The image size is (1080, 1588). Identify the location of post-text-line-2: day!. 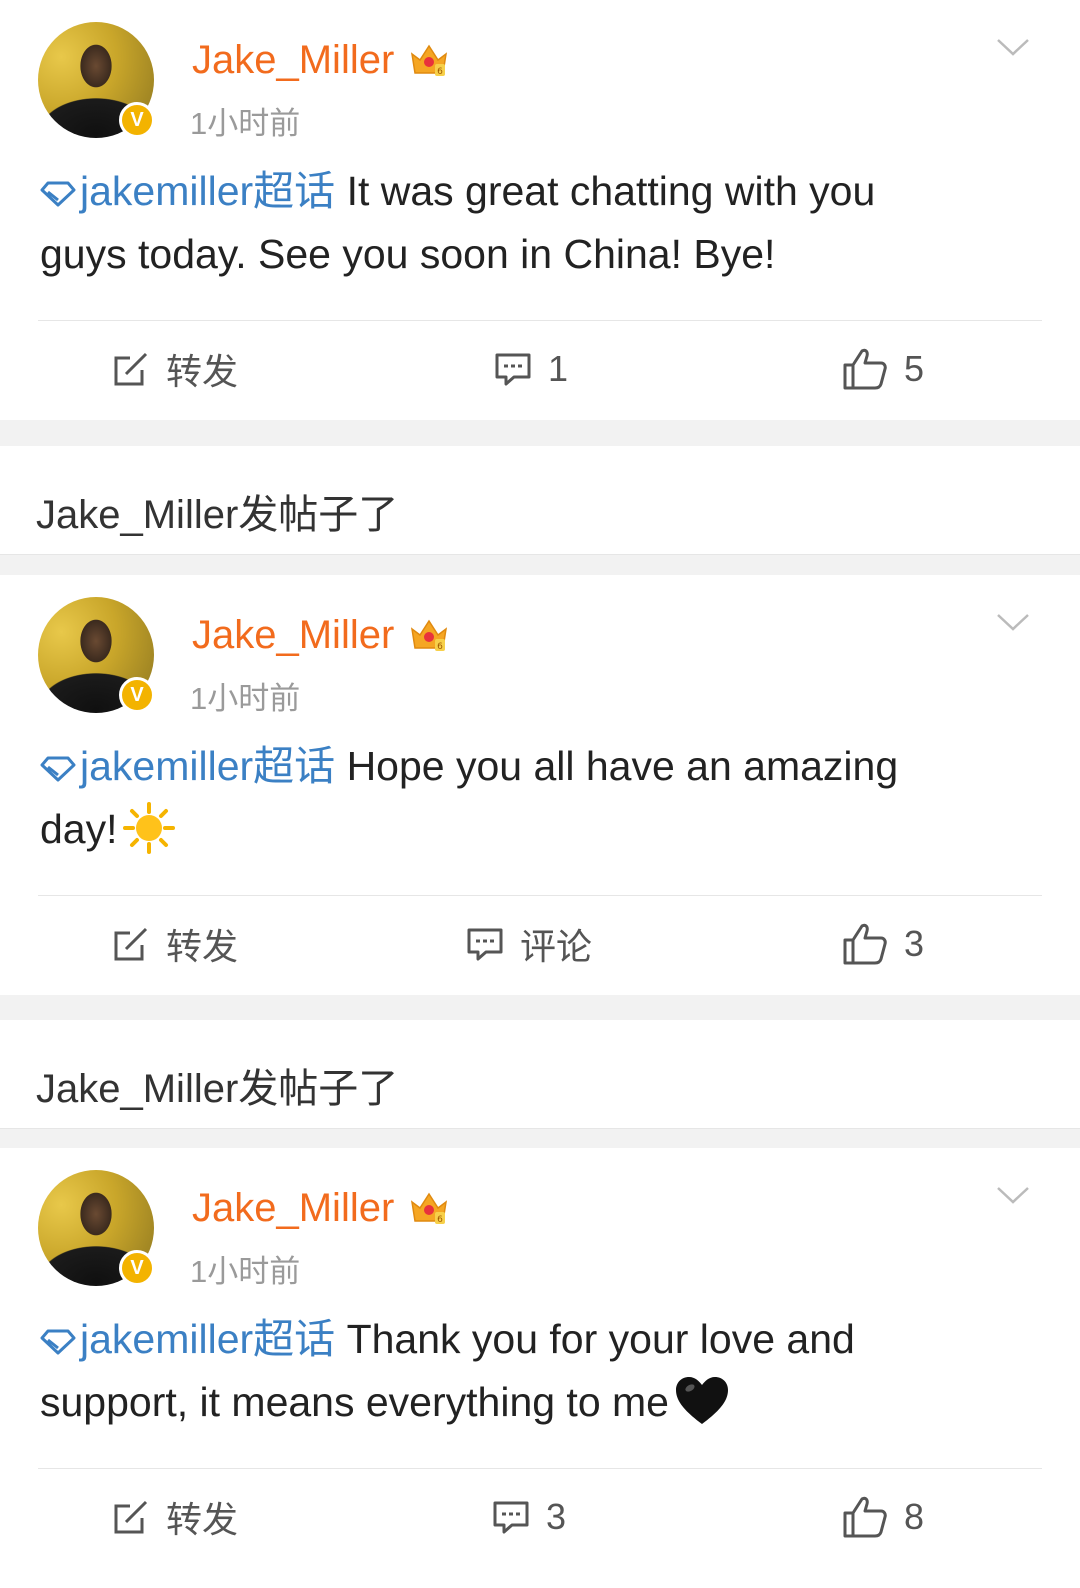
(79, 829).